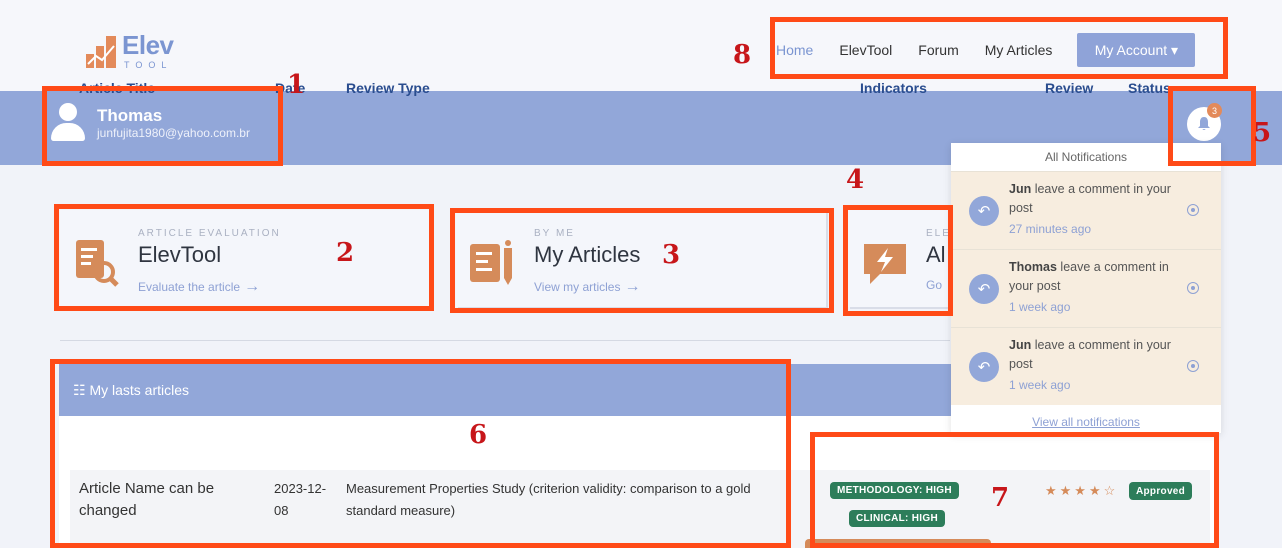 Image resolution: width=1282 pixels, height=548 pixels. What do you see at coordinates (1086, 422) in the screenshot?
I see `view-all-notifications-link: View all notifications` at bounding box center [1086, 422].